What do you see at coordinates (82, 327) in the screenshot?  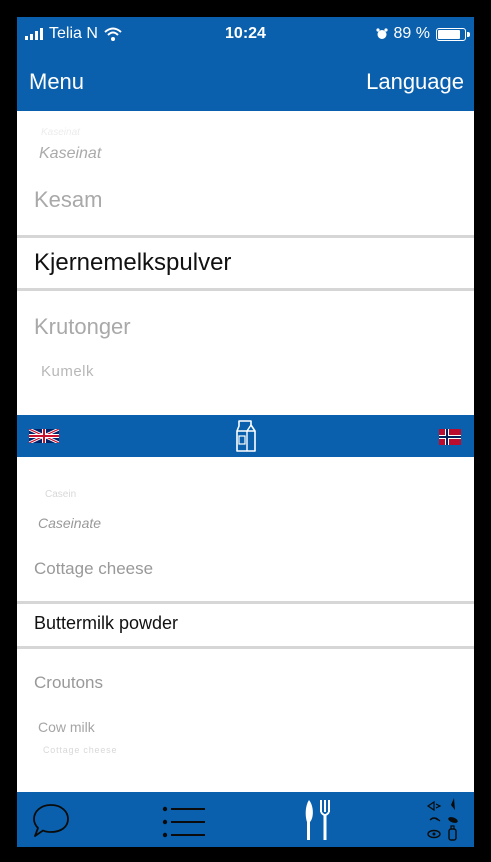 I see `picker-item: Krutonger` at bounding box center [82, 327].